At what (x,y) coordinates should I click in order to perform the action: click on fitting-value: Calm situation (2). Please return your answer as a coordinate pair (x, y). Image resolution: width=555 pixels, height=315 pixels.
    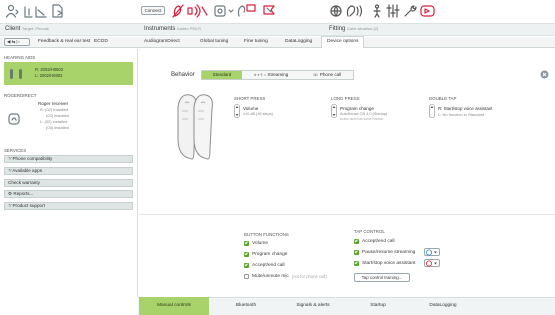
    Looking at the image, I should click on (363, 28).